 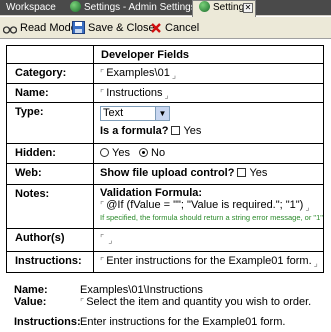 I want to click on save-icon, so click(x=78, y=27).